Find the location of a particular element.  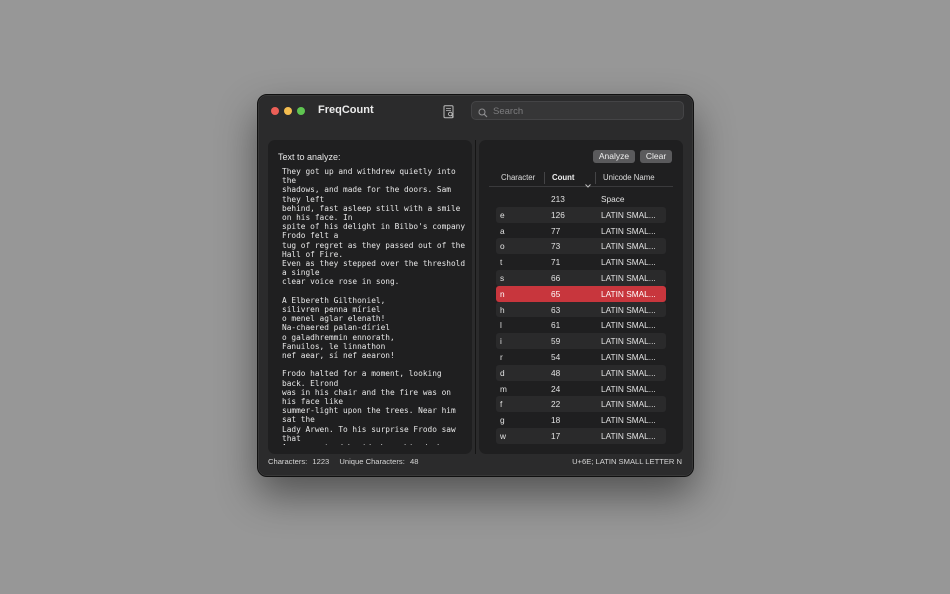

split-view-divider is located at coordinates (475, 297).